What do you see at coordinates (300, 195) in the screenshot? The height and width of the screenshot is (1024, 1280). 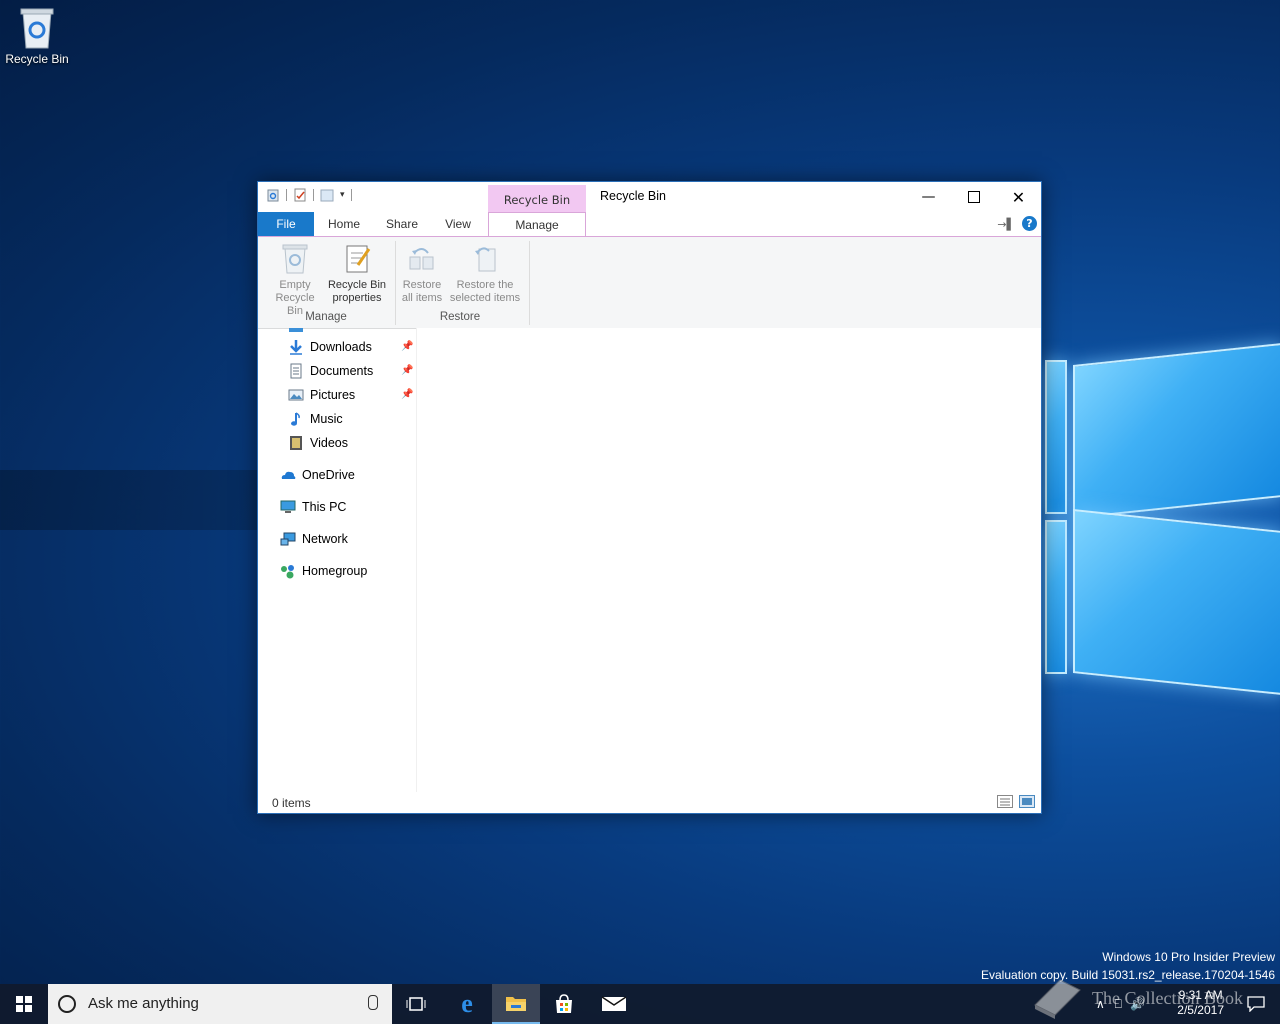 I see `properties-icon` at bounding box center [300, 195].